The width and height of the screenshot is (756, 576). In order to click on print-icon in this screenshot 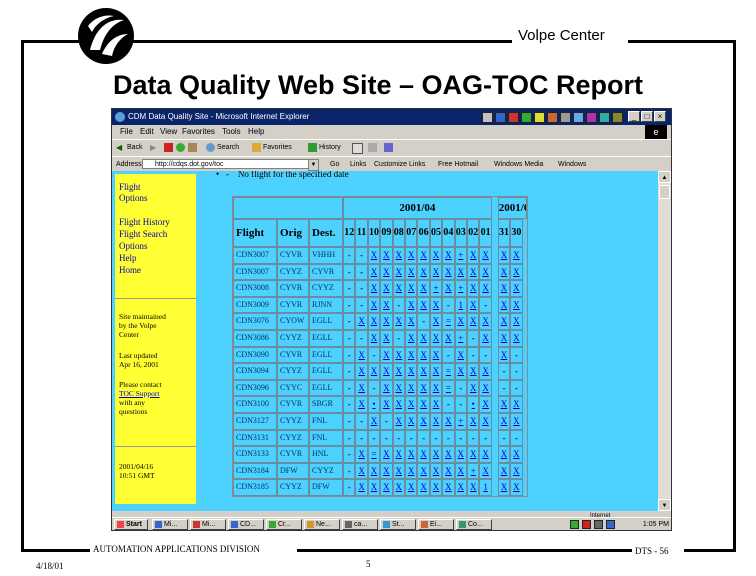, I will do `click(372, 147)`.